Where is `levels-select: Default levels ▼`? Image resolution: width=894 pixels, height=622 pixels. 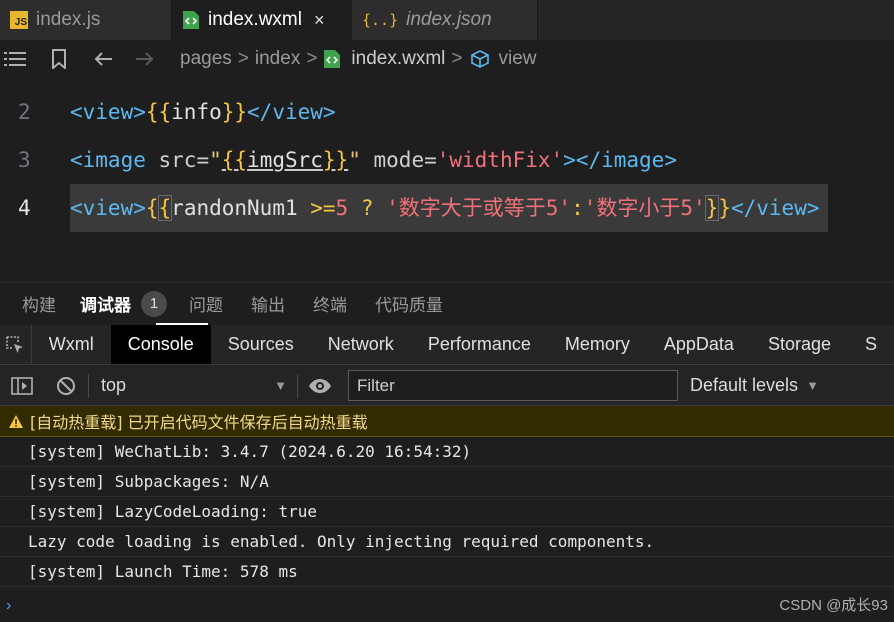 levels-select: Default levels ▼ is located at coordinates (754, 385).